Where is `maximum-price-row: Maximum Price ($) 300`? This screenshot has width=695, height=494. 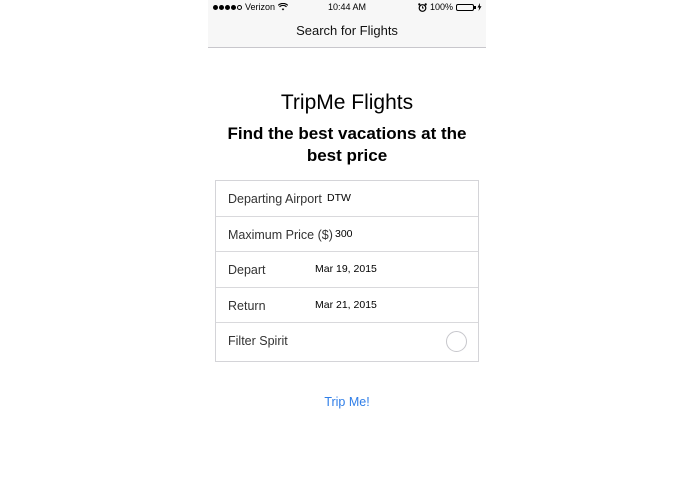
maximum-price-row: Maximum Price ($) 300 is located at coordinates (347, 234).